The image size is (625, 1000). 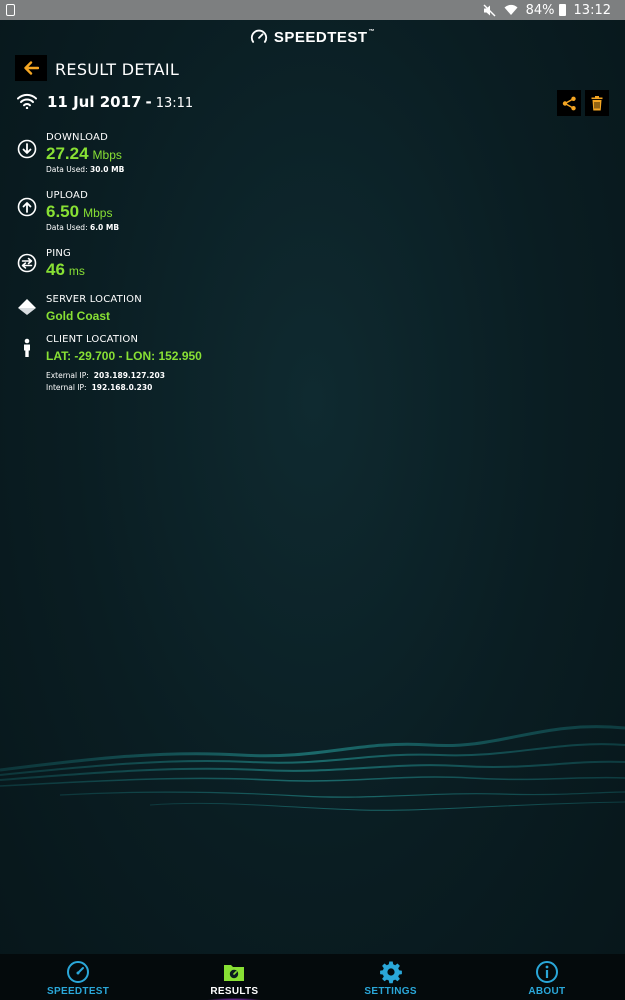 I want to click on download-value: 27.24 Mbps, so click(x=84, y=154).